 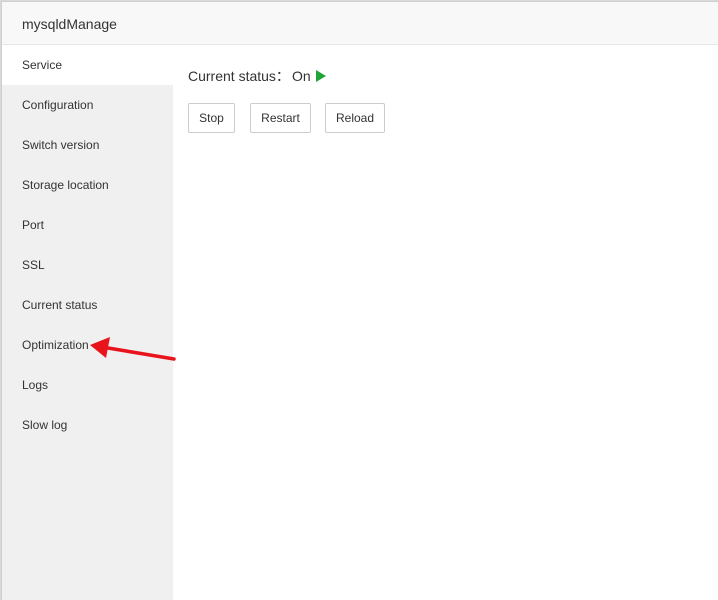 I want to click on restart-button: Restart, so click(x=280, y=118).